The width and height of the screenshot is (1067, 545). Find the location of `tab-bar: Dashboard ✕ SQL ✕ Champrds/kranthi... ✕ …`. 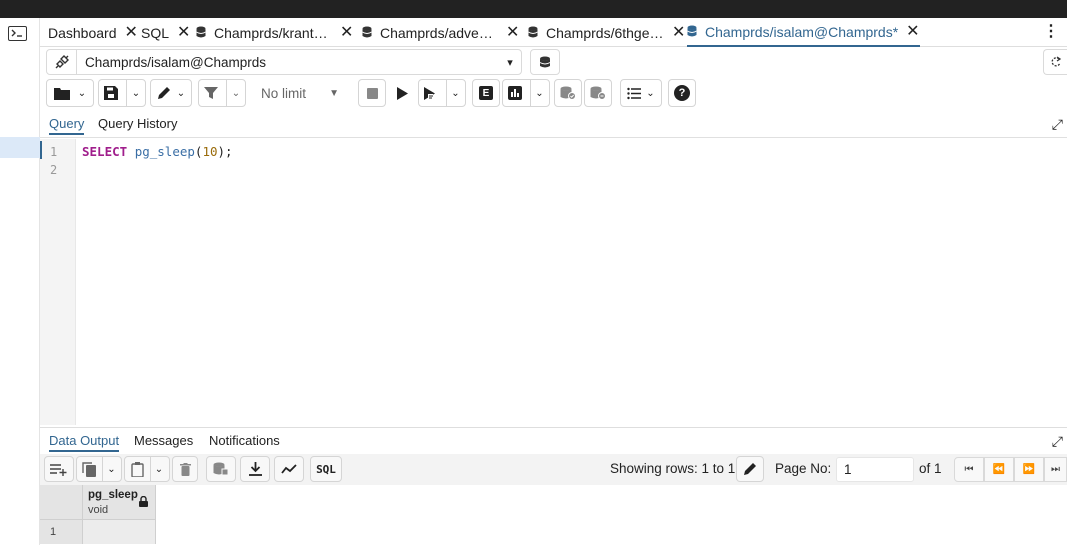

tab-bar: Dashboard ✕ SQL ✕ Champrds/kranthi... ✕ … is located at coordinates (553, 32).